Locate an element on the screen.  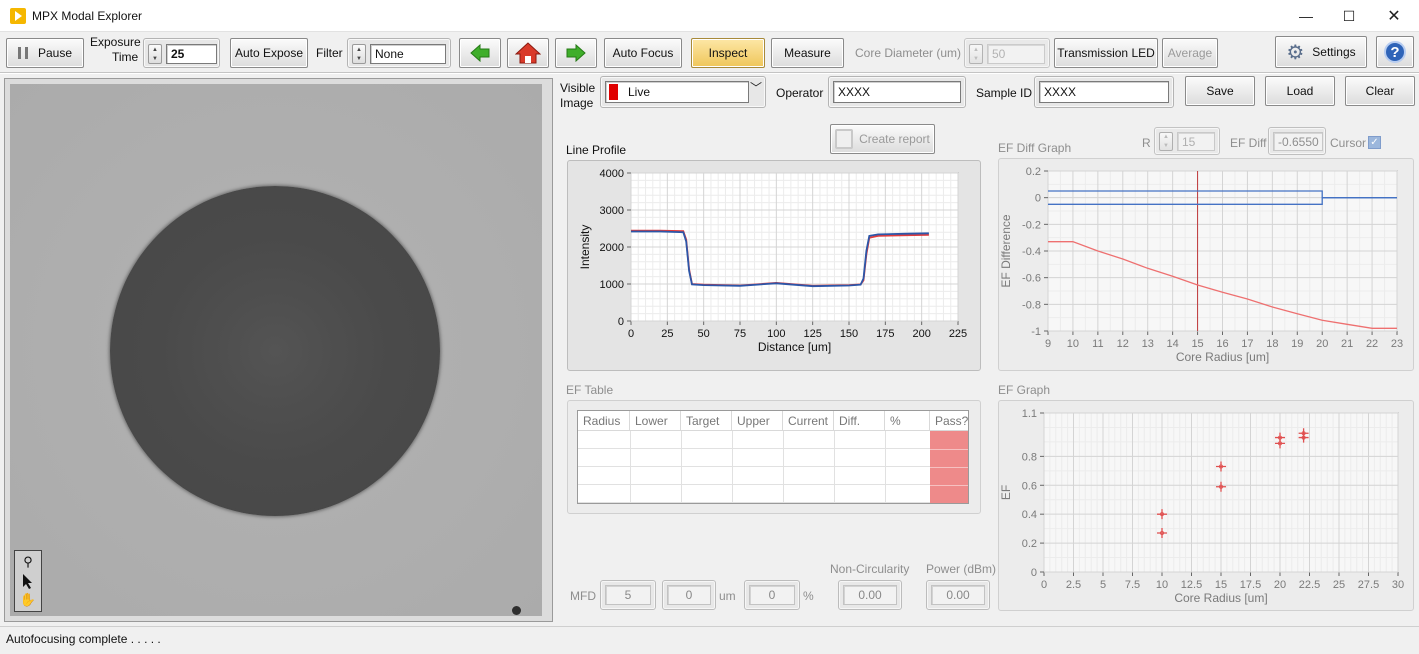
x-tick-label: 18 is located at coordinates (1272, 344).